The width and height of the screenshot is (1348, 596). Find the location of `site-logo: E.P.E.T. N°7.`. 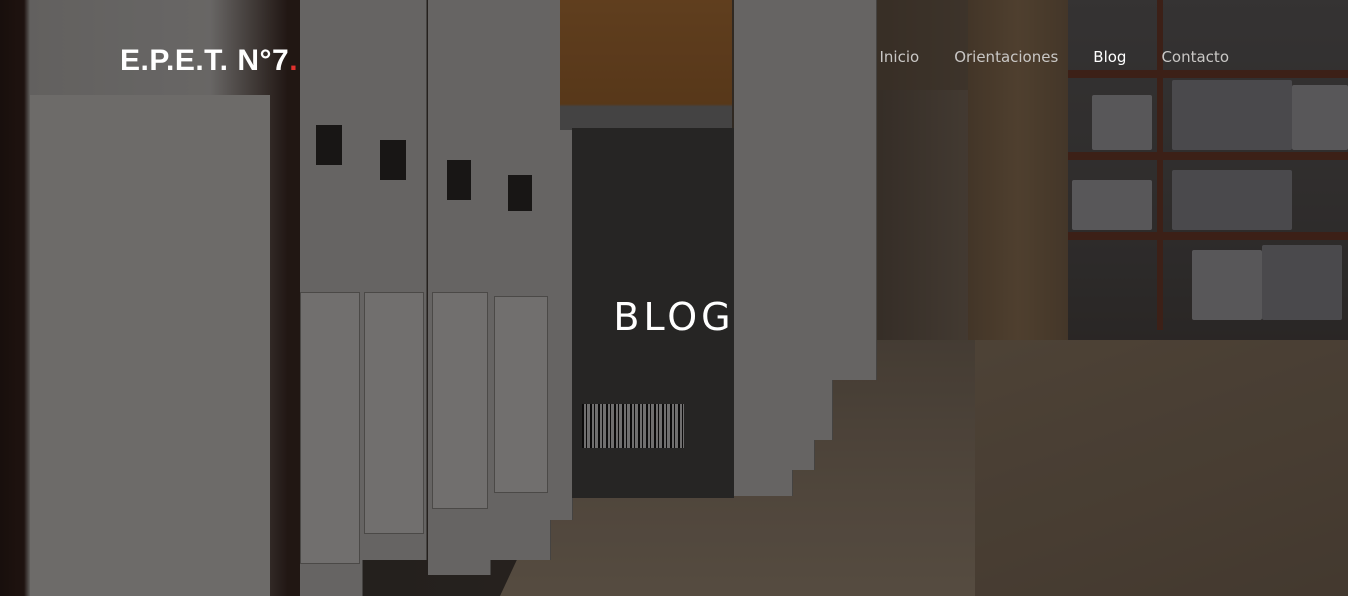

site-logo: E.P.E.T. N°7. is located at coordinates (209, 61).